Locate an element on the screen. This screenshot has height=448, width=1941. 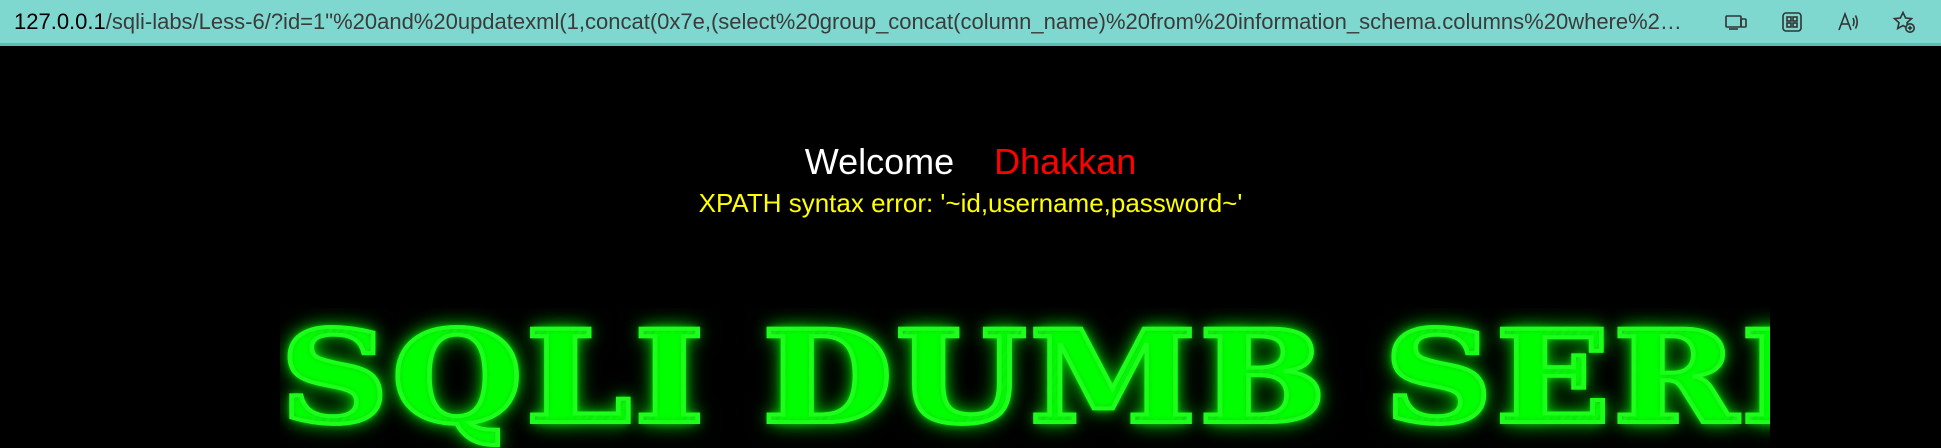
user-name: Dhakkan is located at coordinates (1065, 161).